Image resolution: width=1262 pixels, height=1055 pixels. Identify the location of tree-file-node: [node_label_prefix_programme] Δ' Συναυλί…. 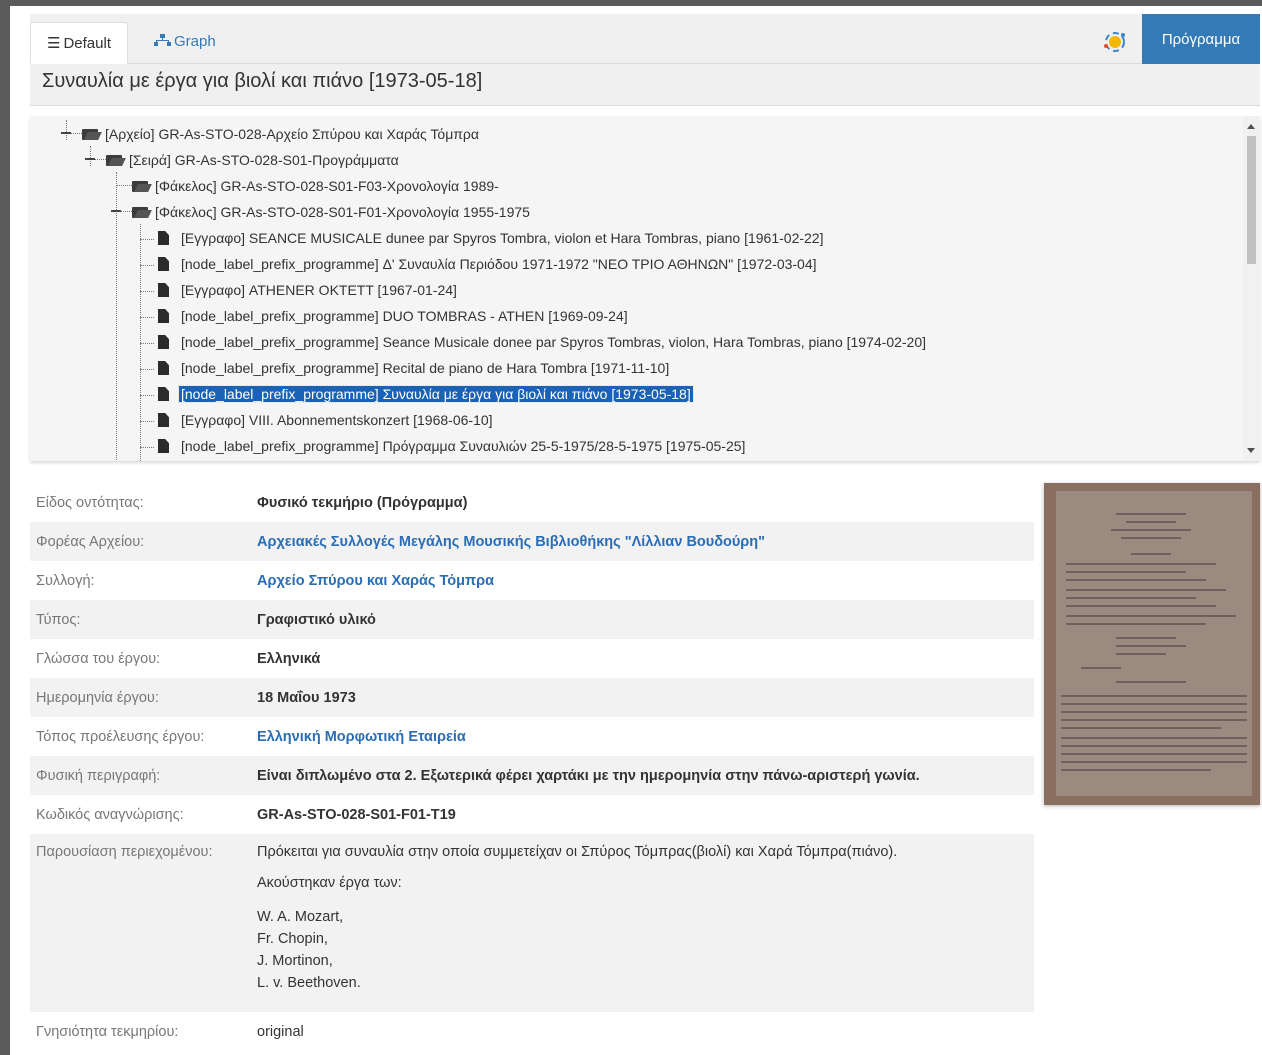
(479, 264).